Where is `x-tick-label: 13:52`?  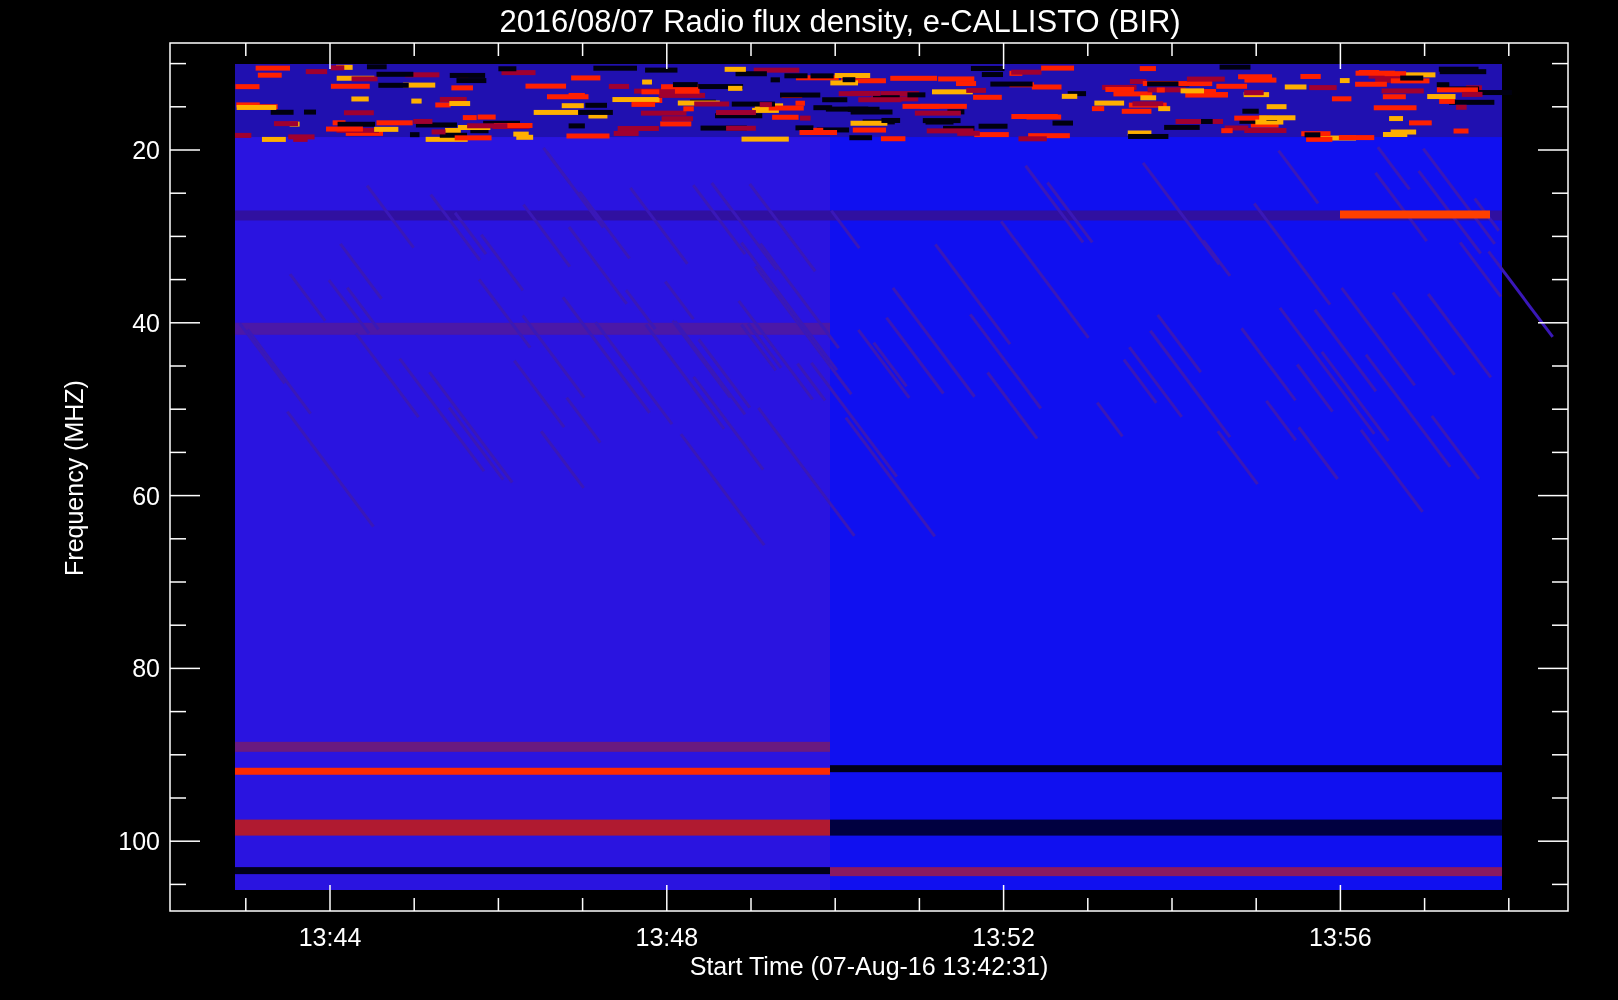 x-tick-label: 13:52 is located at coordinates (1003, 937).